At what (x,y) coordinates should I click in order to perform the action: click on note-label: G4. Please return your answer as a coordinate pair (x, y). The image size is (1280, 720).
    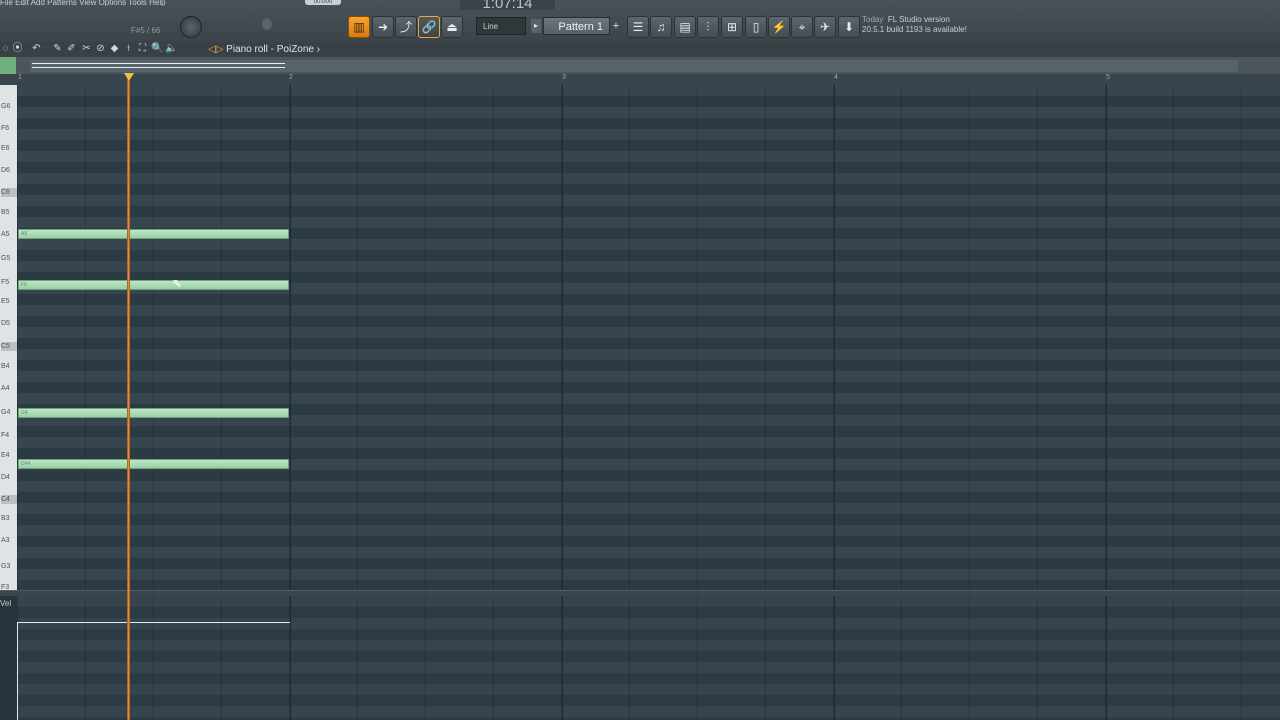
    Looking at the image, I should click on (24, 413).